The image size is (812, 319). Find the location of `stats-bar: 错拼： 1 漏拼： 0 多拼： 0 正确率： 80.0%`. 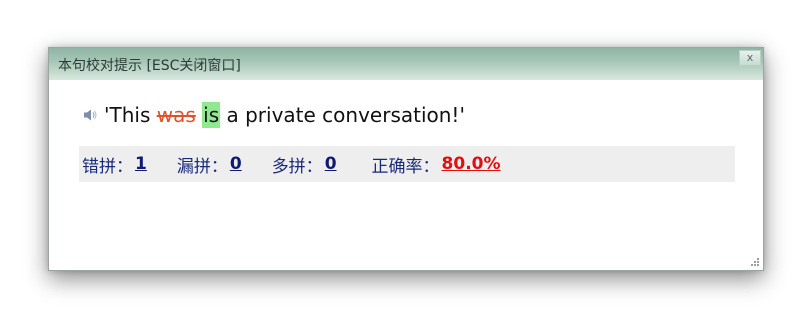

stats-bar: 错拼： 1 漏拼： 0 多拼： 0 正确率： 80.0% is located at coordinates (407, 164).